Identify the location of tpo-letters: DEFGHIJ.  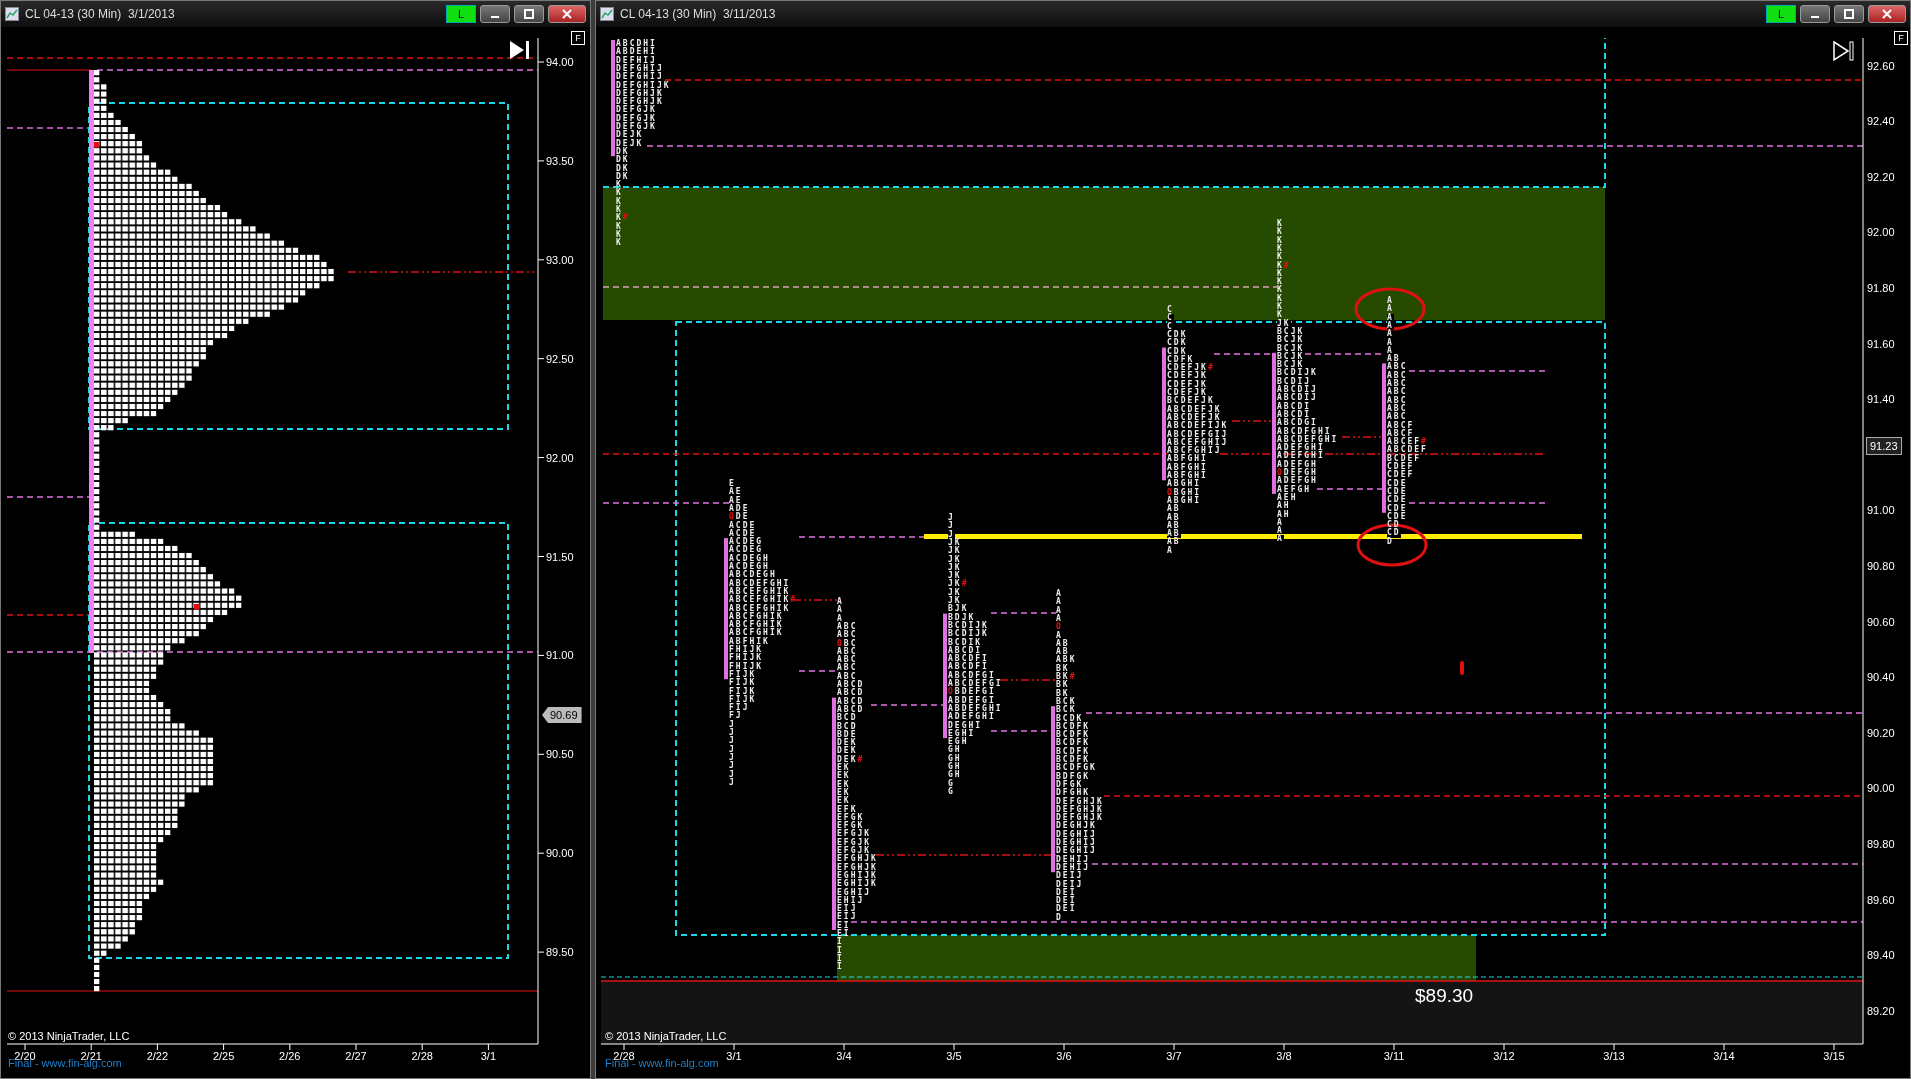
(640, 77).